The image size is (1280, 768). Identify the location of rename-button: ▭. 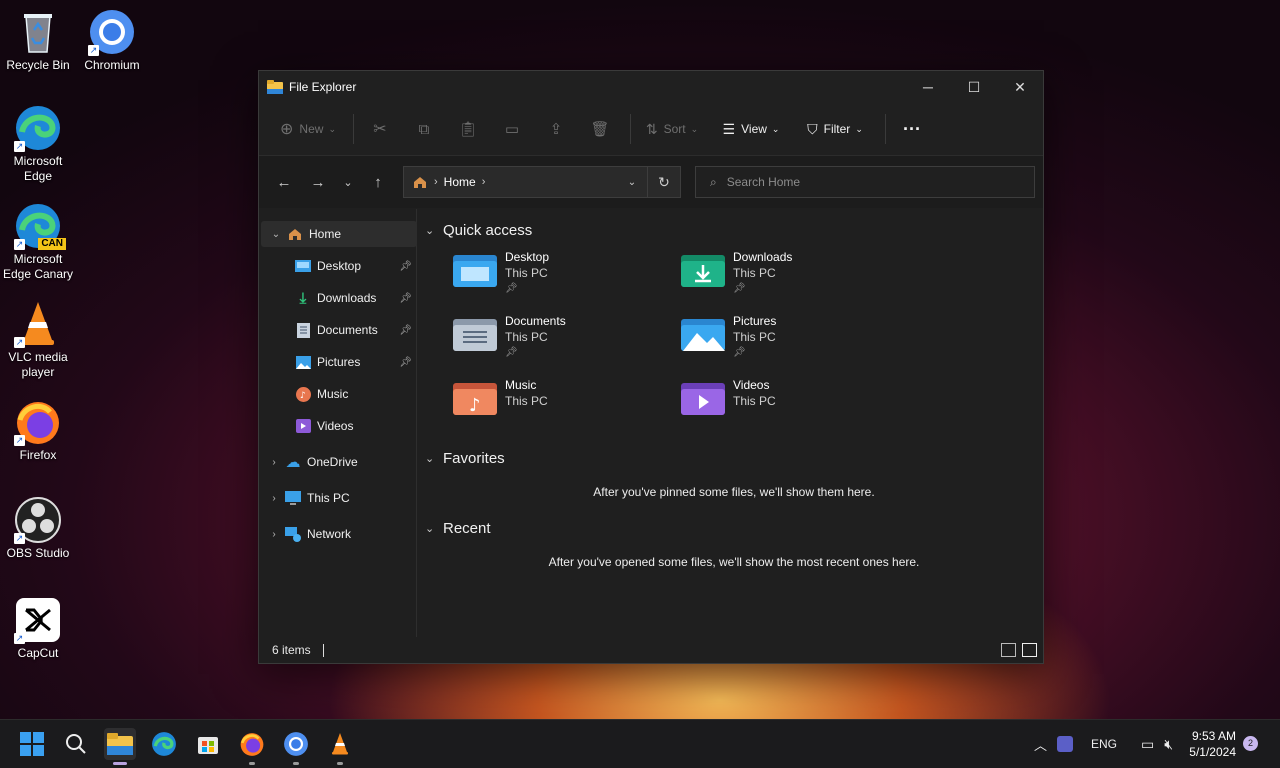
(512, 129).